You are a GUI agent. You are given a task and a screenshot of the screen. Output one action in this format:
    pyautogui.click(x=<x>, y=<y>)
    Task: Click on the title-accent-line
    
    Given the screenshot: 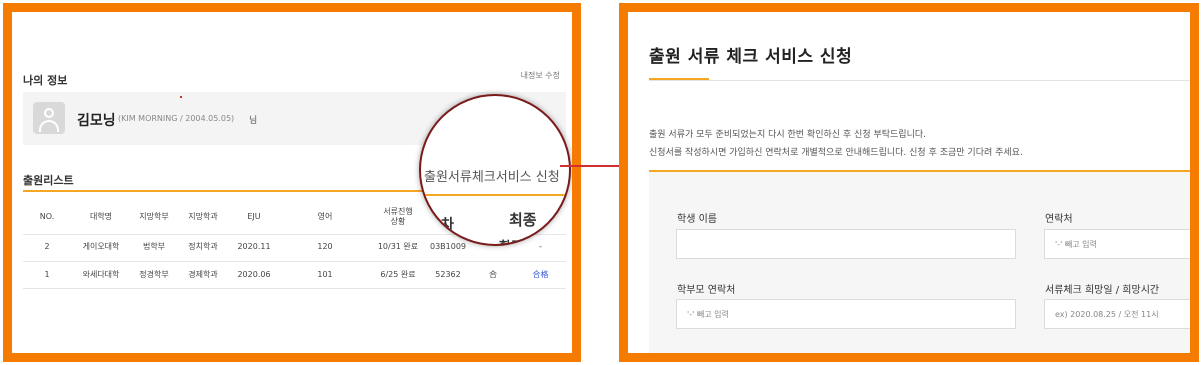 What is the action you would take?
    pyautogui.click(x=679, y=79)
    